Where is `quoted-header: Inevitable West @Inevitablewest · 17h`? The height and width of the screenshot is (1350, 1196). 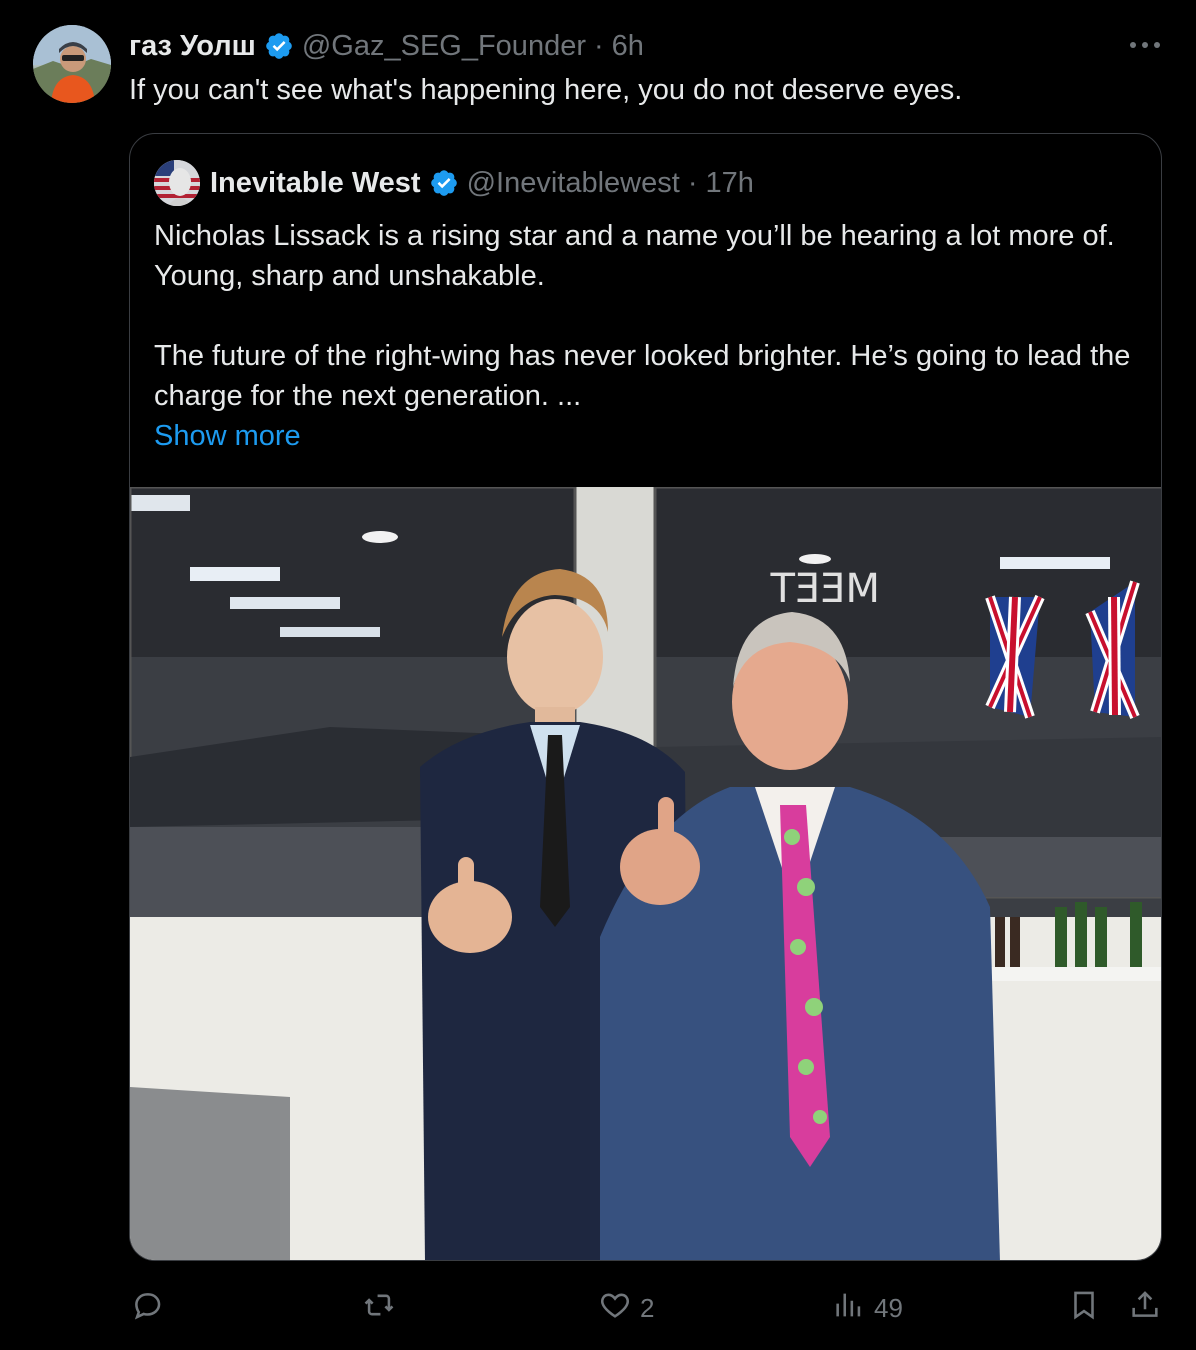 quoted-header: Inevitable West @Inevitablewest · 17h is located at coordinates (454, 183).